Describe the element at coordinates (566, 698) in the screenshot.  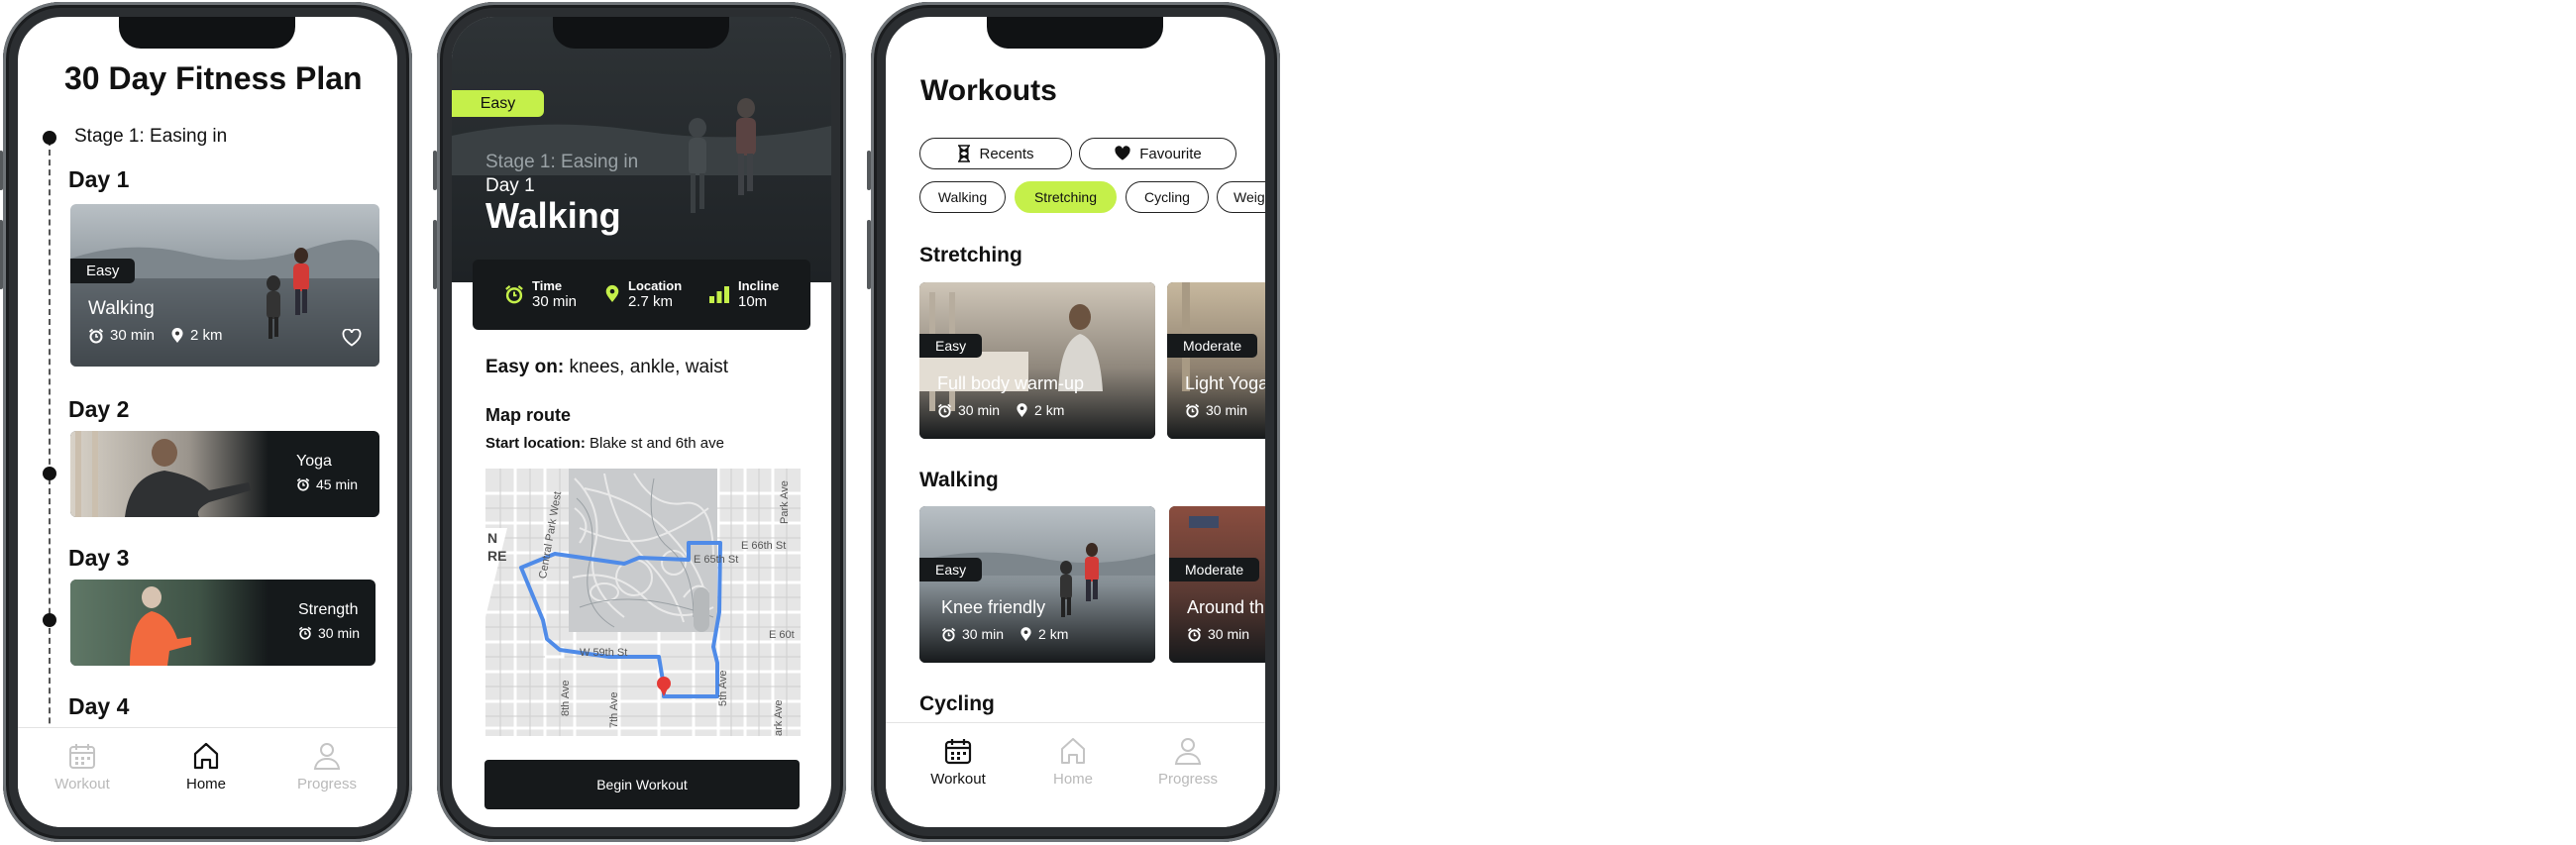
I see `street-label: 8th Ave` at that location.